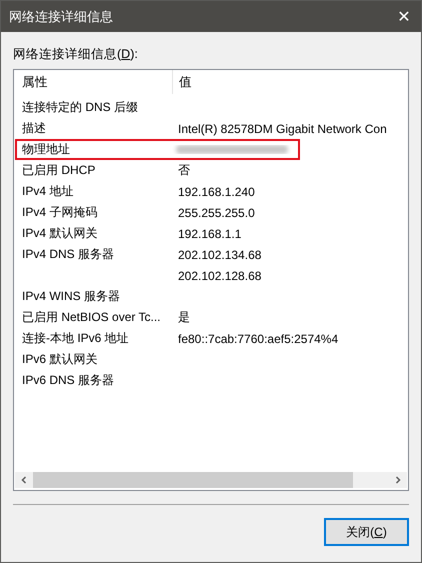 The height and width of the screenshot is (563, 422). I want to click on column-header: 值, so click(290, 82).